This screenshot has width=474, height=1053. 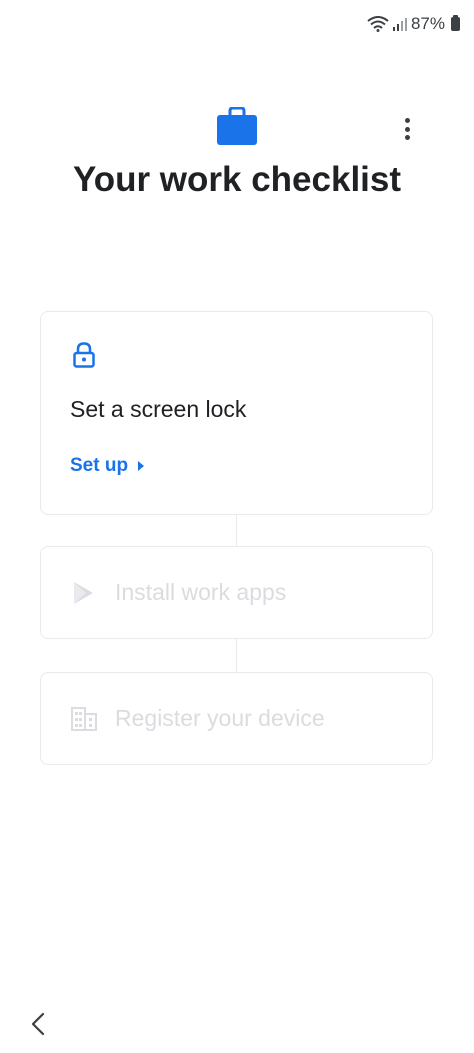 I want to click on more-vert-icon, so click(x=407, y=129).